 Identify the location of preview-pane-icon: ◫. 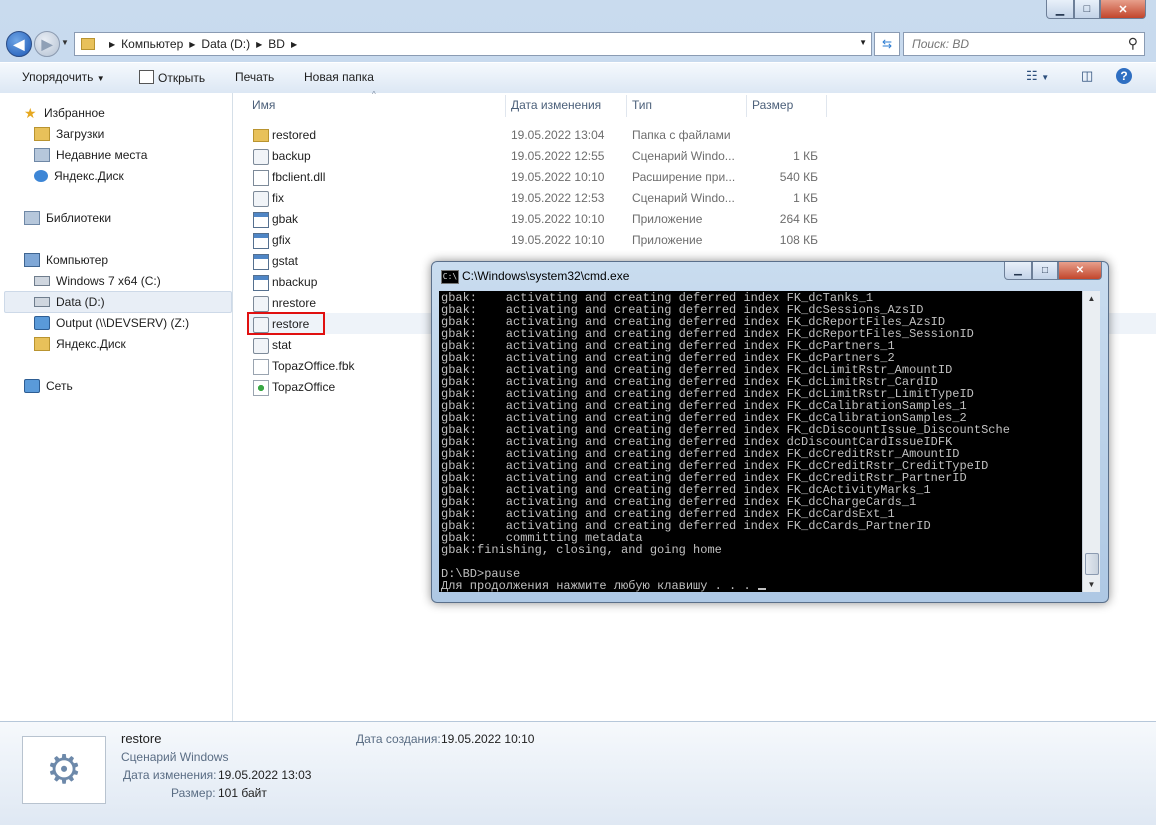
(1087, 76).